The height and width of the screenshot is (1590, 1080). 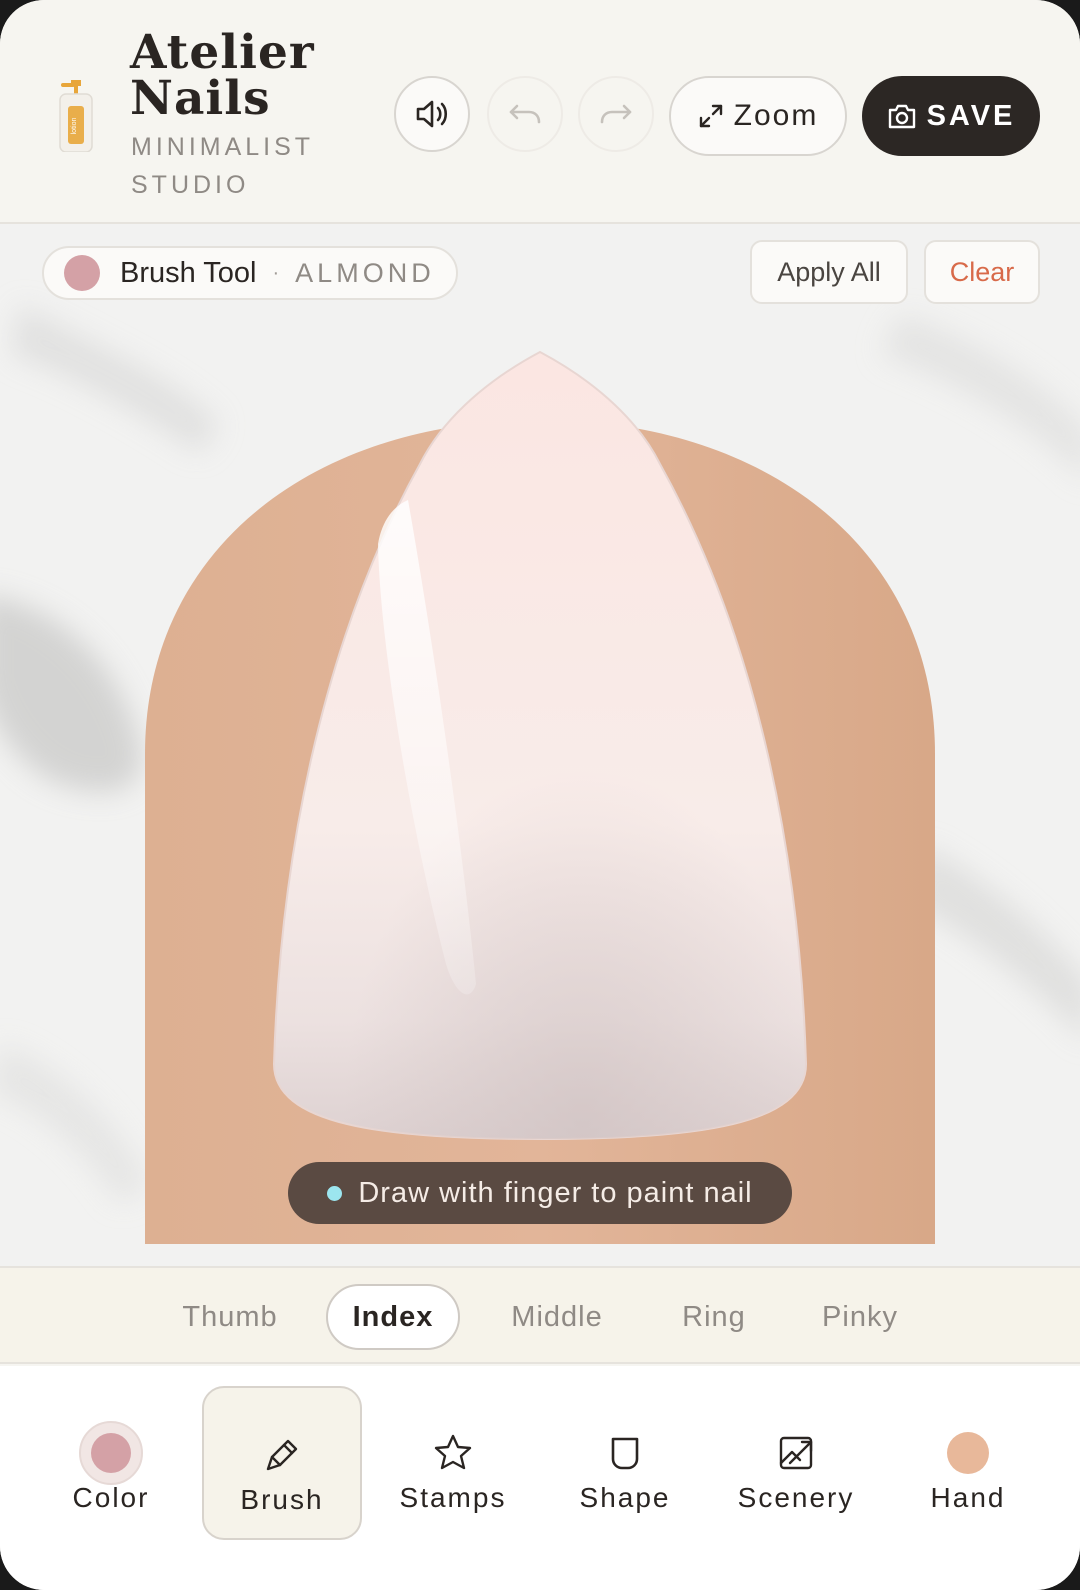 I want to click on tool-color: Color, so click(x=111, y=1463).